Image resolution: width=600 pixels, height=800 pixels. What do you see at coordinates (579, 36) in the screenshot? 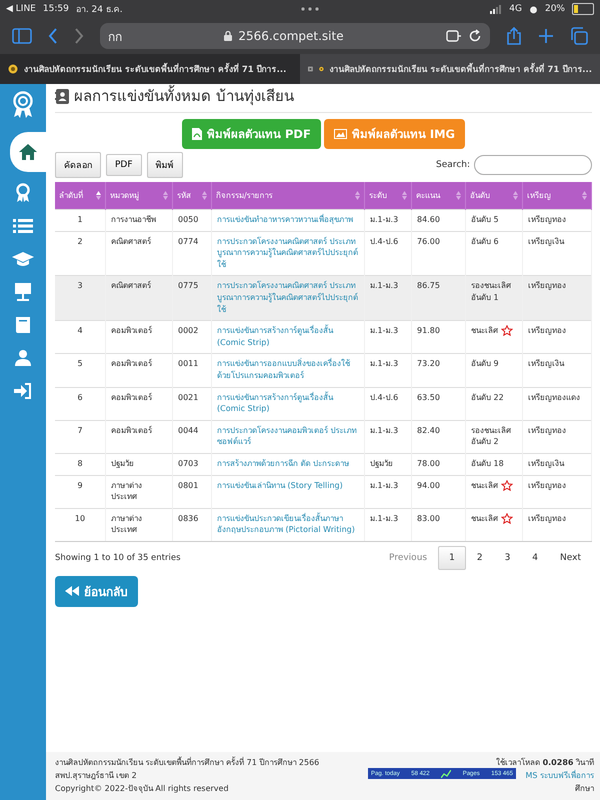
I see `tabs-icon` at bounding box center [579, 36].